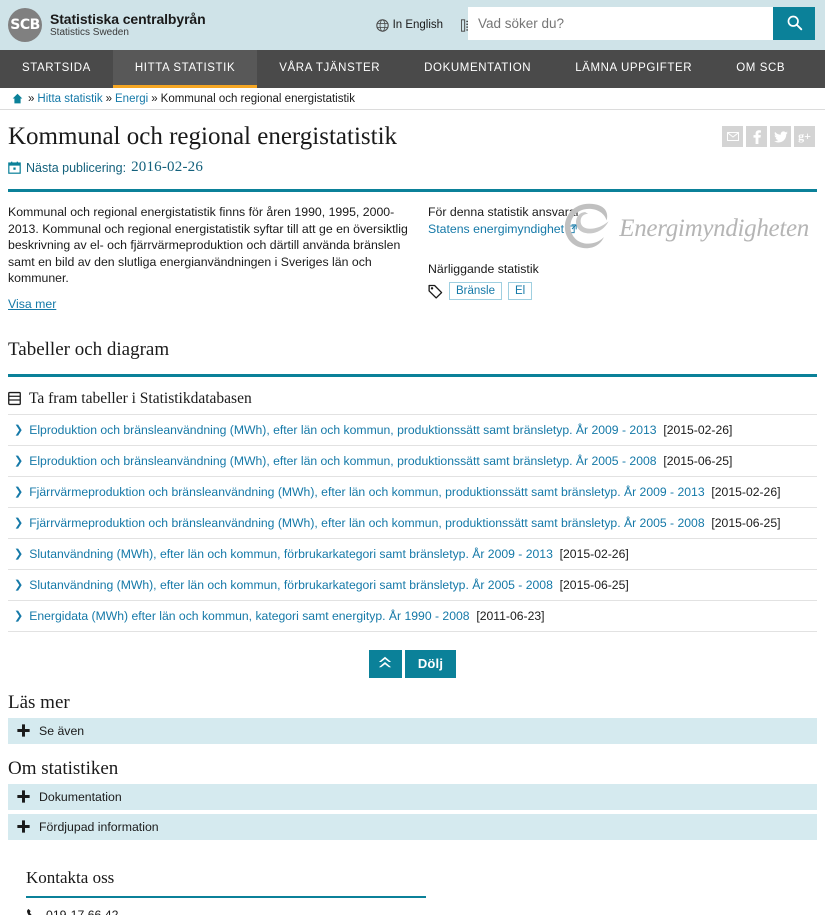 This screenshot has height=915, width=825. Describe the element at coordinates (25, 25) in the screenshot. I see `scb-logo-mark: SCB` at that location.